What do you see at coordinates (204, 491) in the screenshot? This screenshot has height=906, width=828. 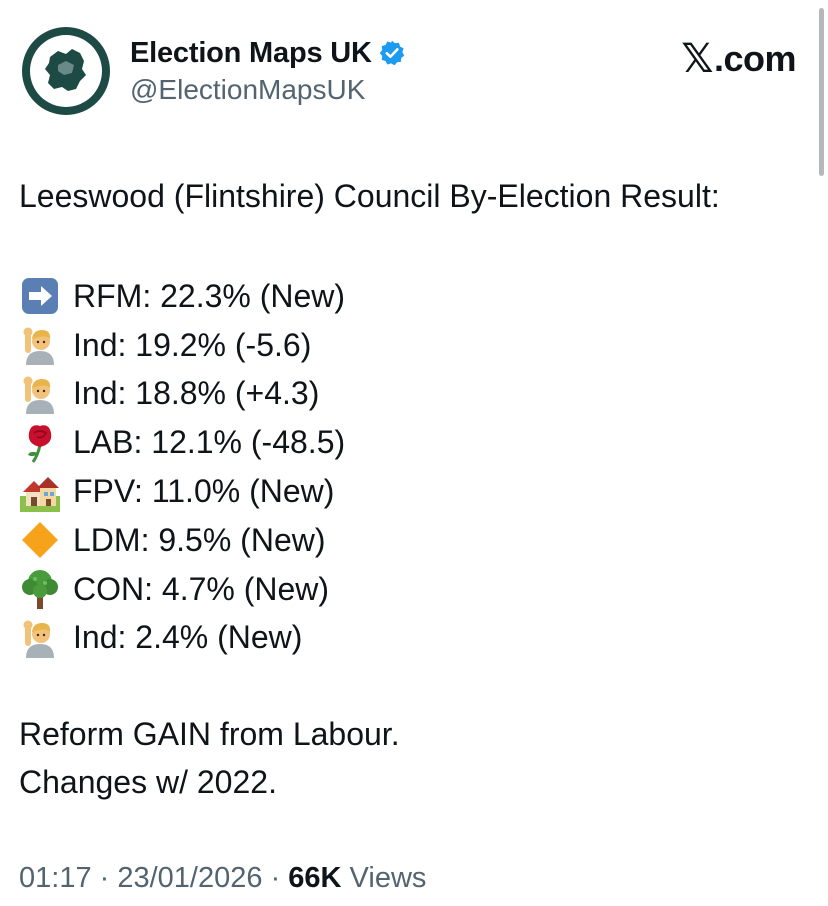 I see `result-text: FPV: 11.0% (New)` at bounding box center [204, 491].